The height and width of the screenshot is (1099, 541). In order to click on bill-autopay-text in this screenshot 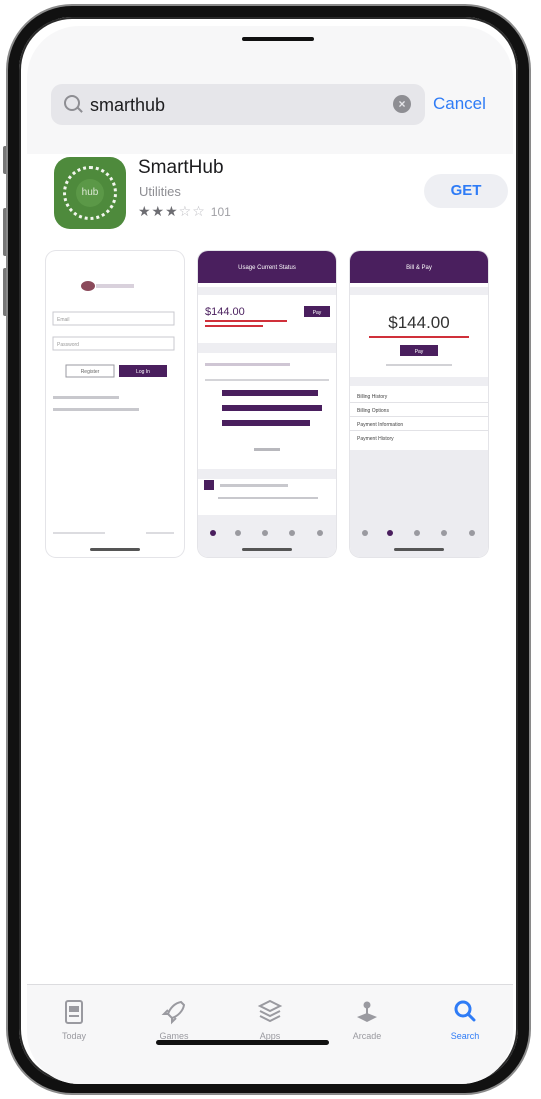, I will do `click(419, 365)`.